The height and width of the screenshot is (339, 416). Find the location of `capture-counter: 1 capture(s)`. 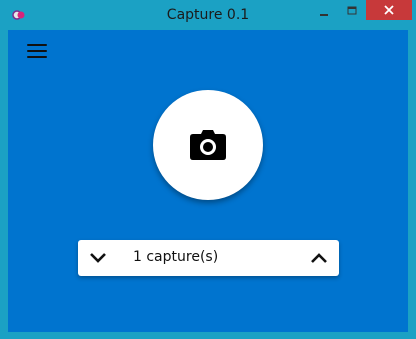

capture-counter: 1 capture(s) is located at coordinates (208, 258).